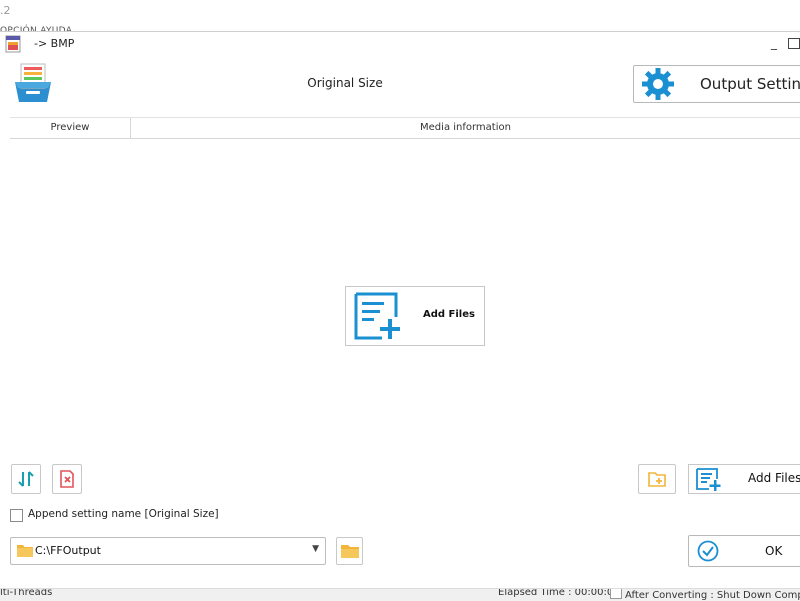 The image size is (800, 601). Describe the element at coordinates (658, 84) in the screenshot. I see `gear-icon` at that location.